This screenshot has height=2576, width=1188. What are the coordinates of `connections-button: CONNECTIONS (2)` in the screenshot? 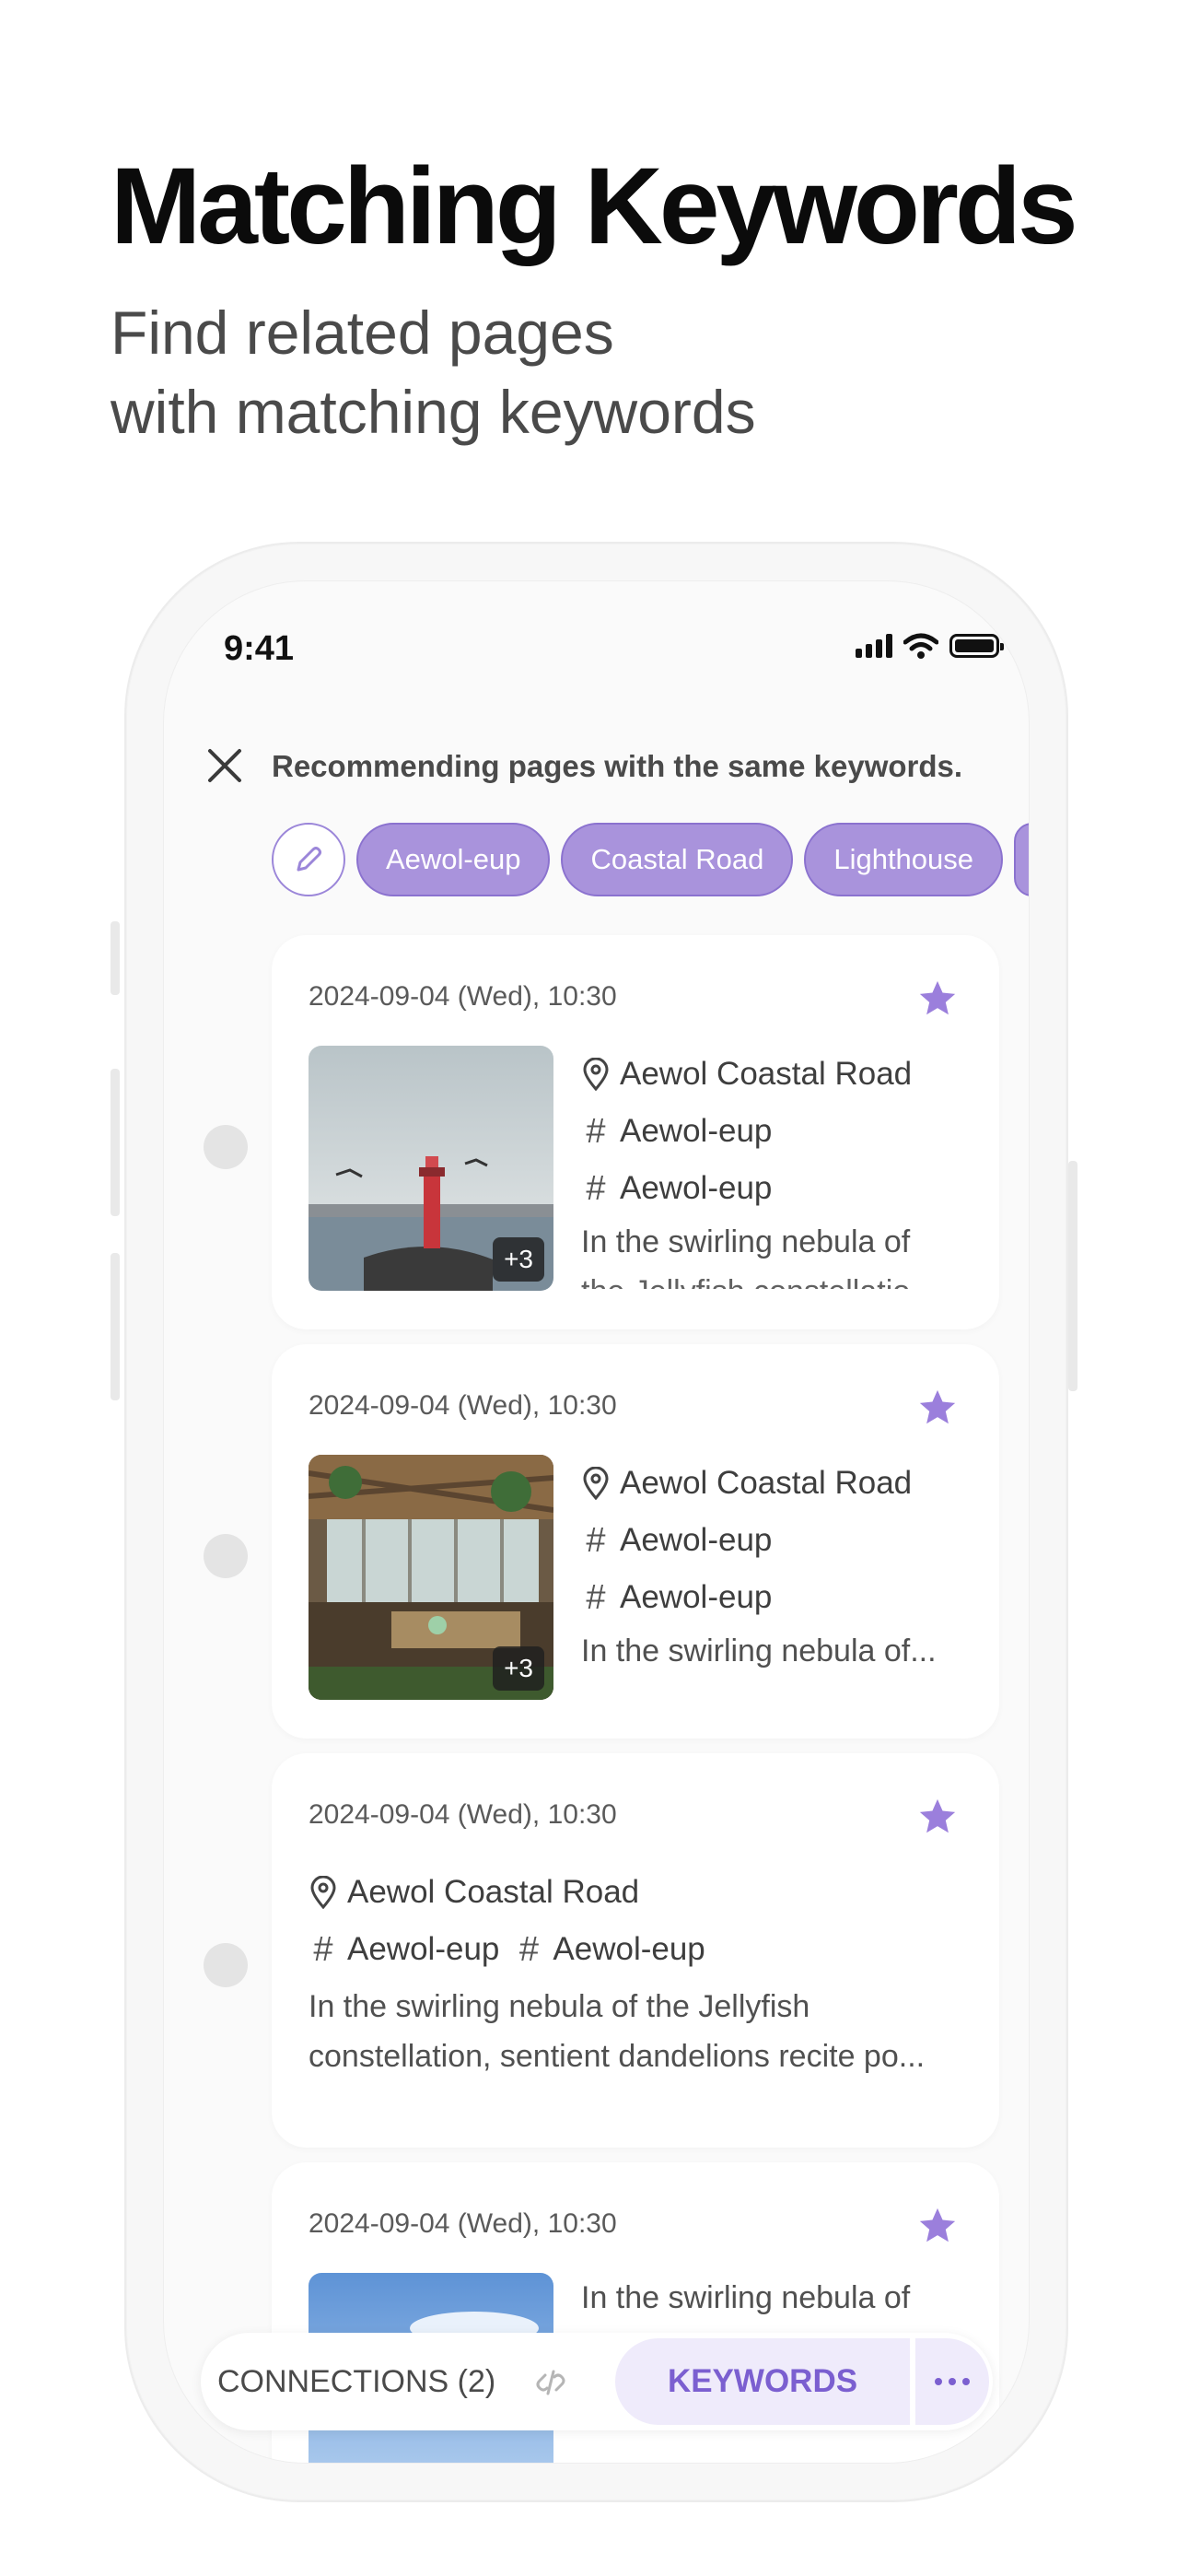 It's located at (356, 2382).